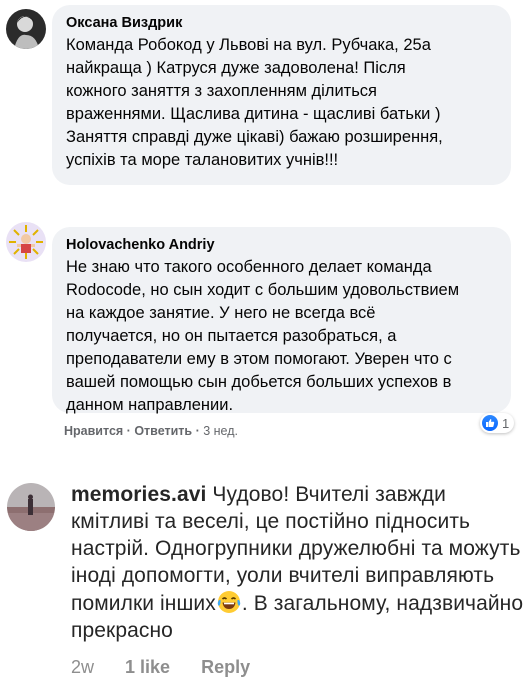  I want to click on reaction-count-badge: 1, so click(497, 423).